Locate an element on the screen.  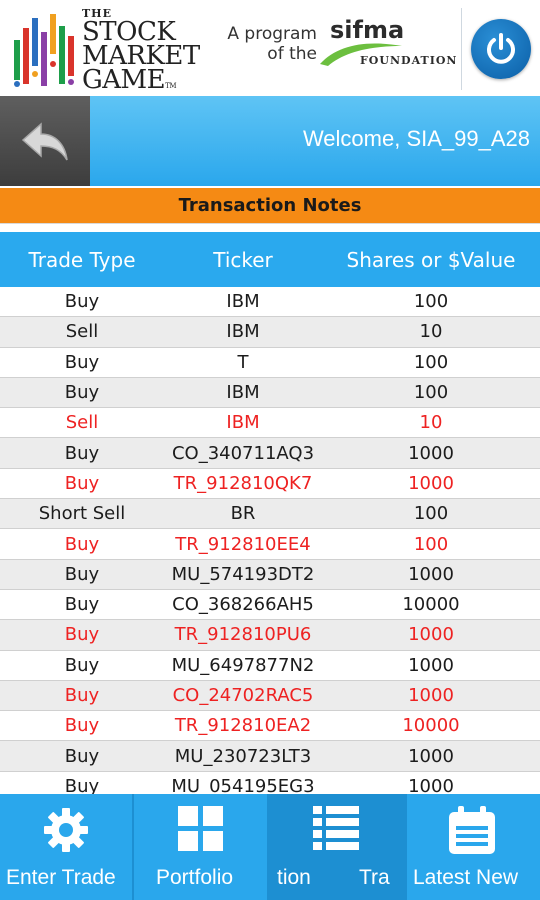
ticker-cell: BR is located at coordinates (243, 514).